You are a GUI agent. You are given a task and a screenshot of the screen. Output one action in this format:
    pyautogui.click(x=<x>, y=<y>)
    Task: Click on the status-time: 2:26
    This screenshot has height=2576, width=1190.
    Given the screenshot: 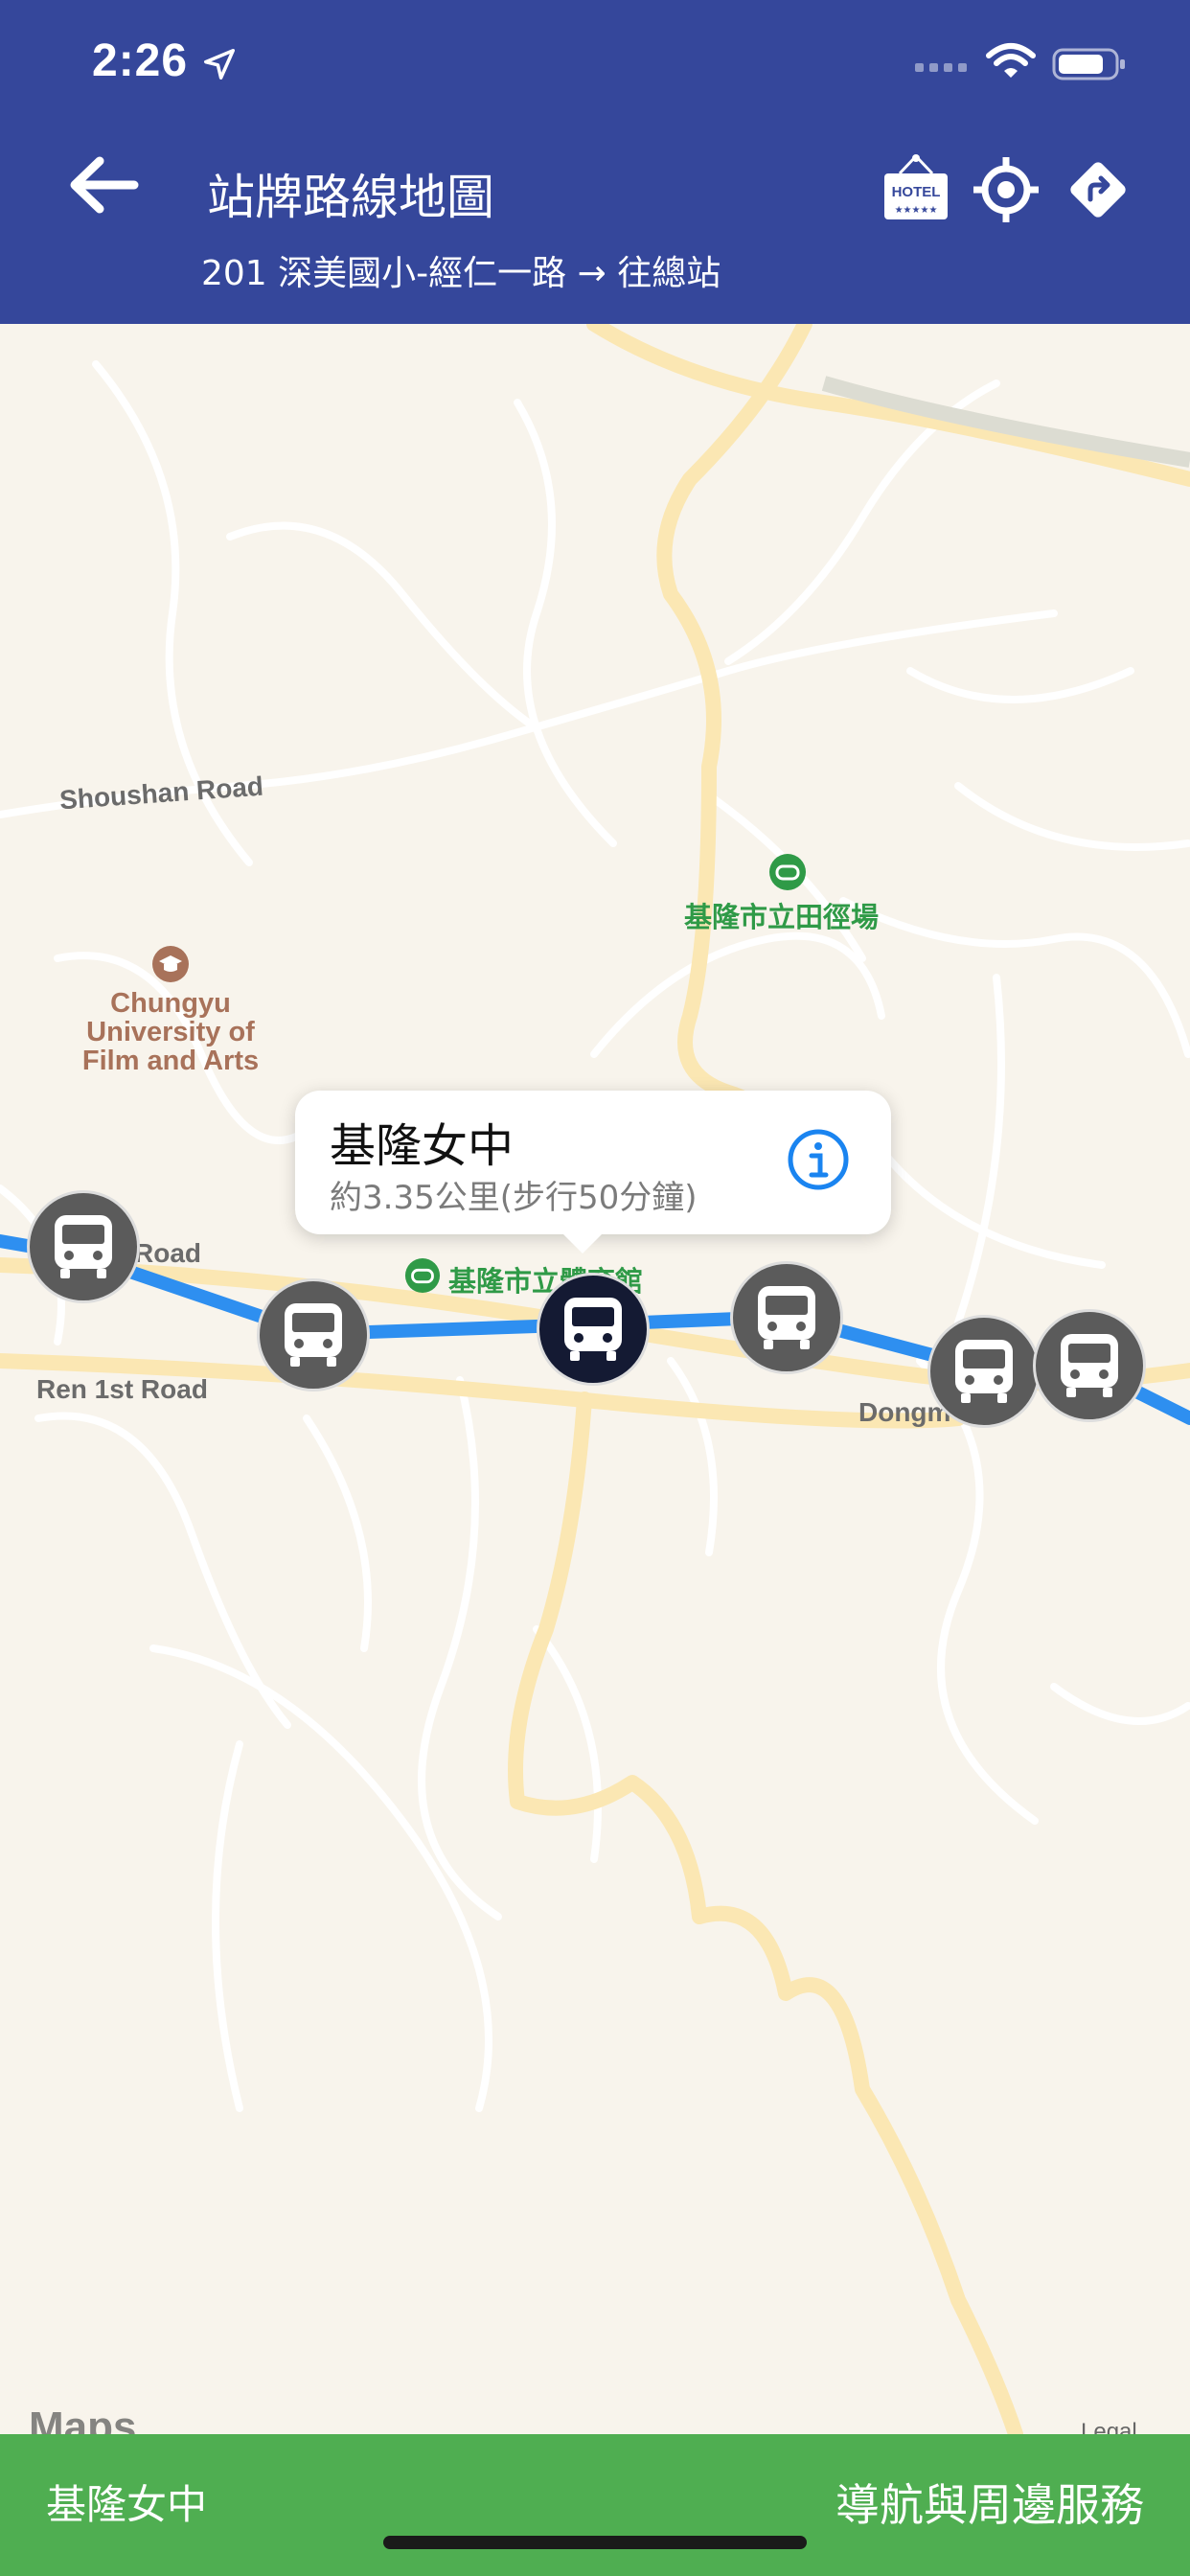 What is the action you would take?
    pyautogui.click(x=140, y=60)
    